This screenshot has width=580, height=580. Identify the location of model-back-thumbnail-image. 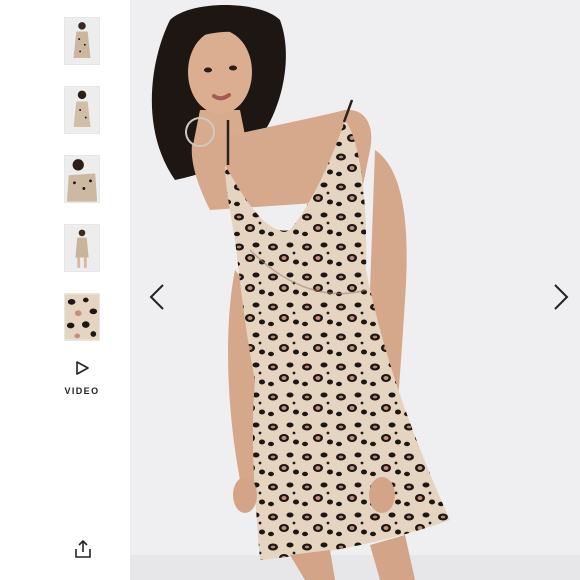
(82, 110).